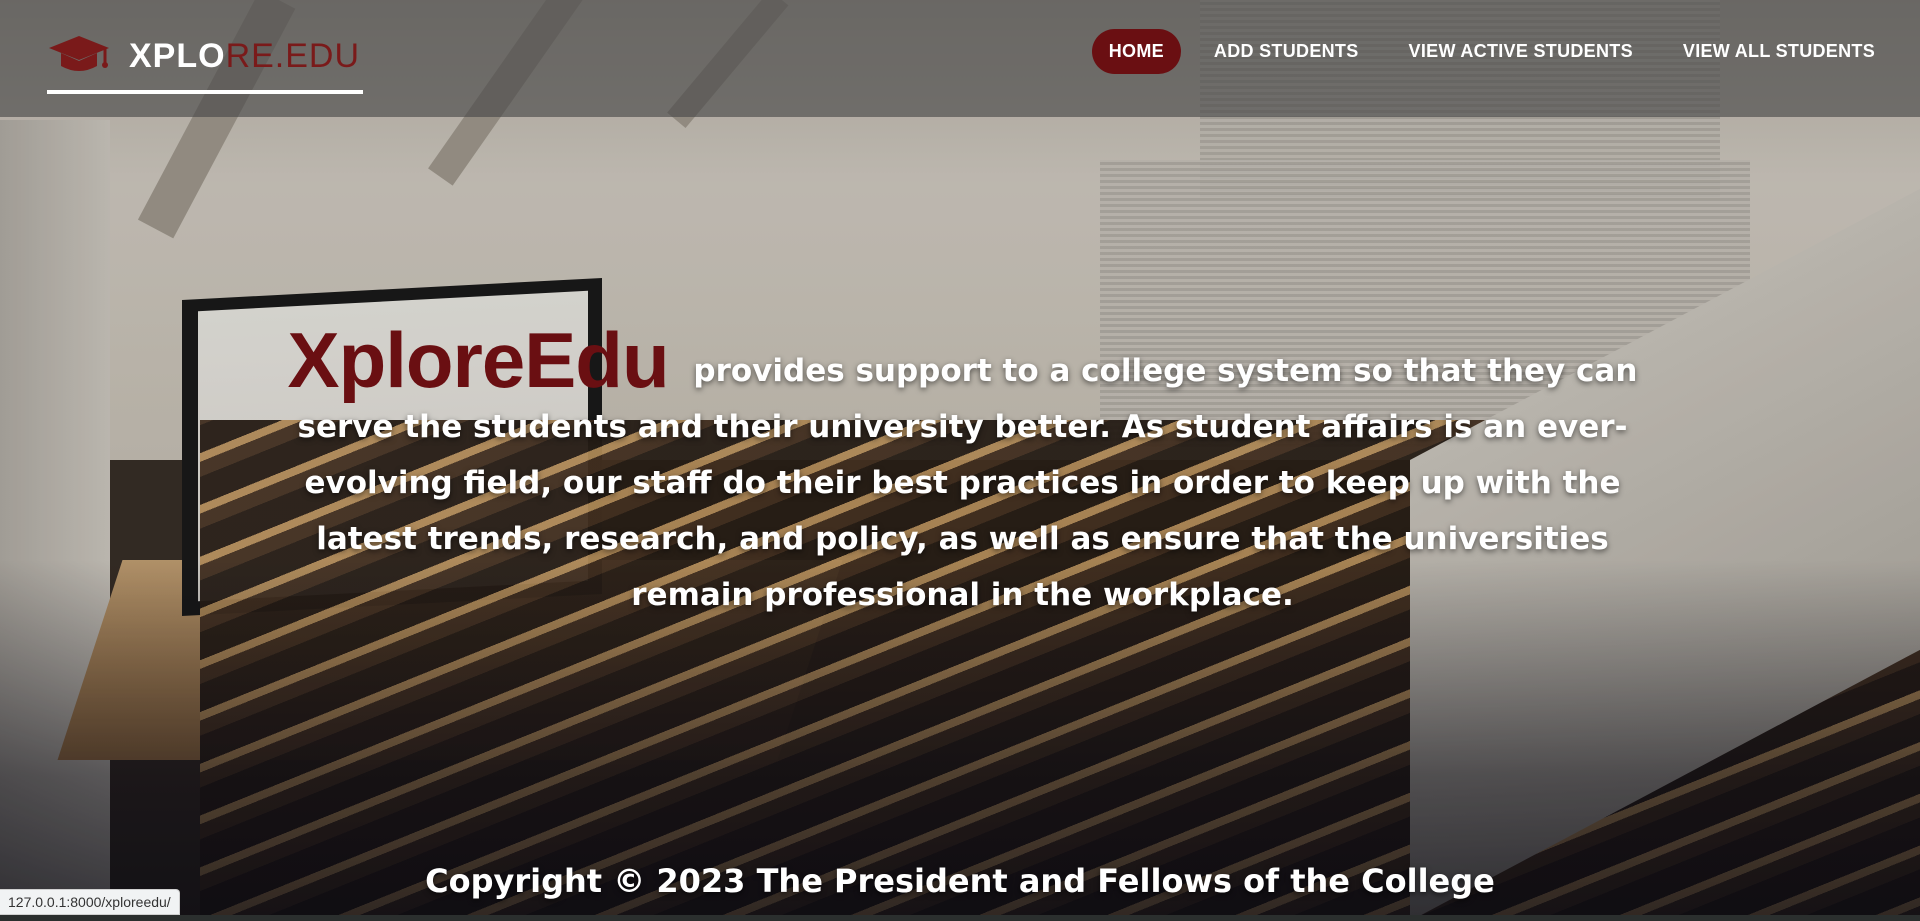  I want to click on brand-logo: XPLORE.EDU, so click(205, 62).